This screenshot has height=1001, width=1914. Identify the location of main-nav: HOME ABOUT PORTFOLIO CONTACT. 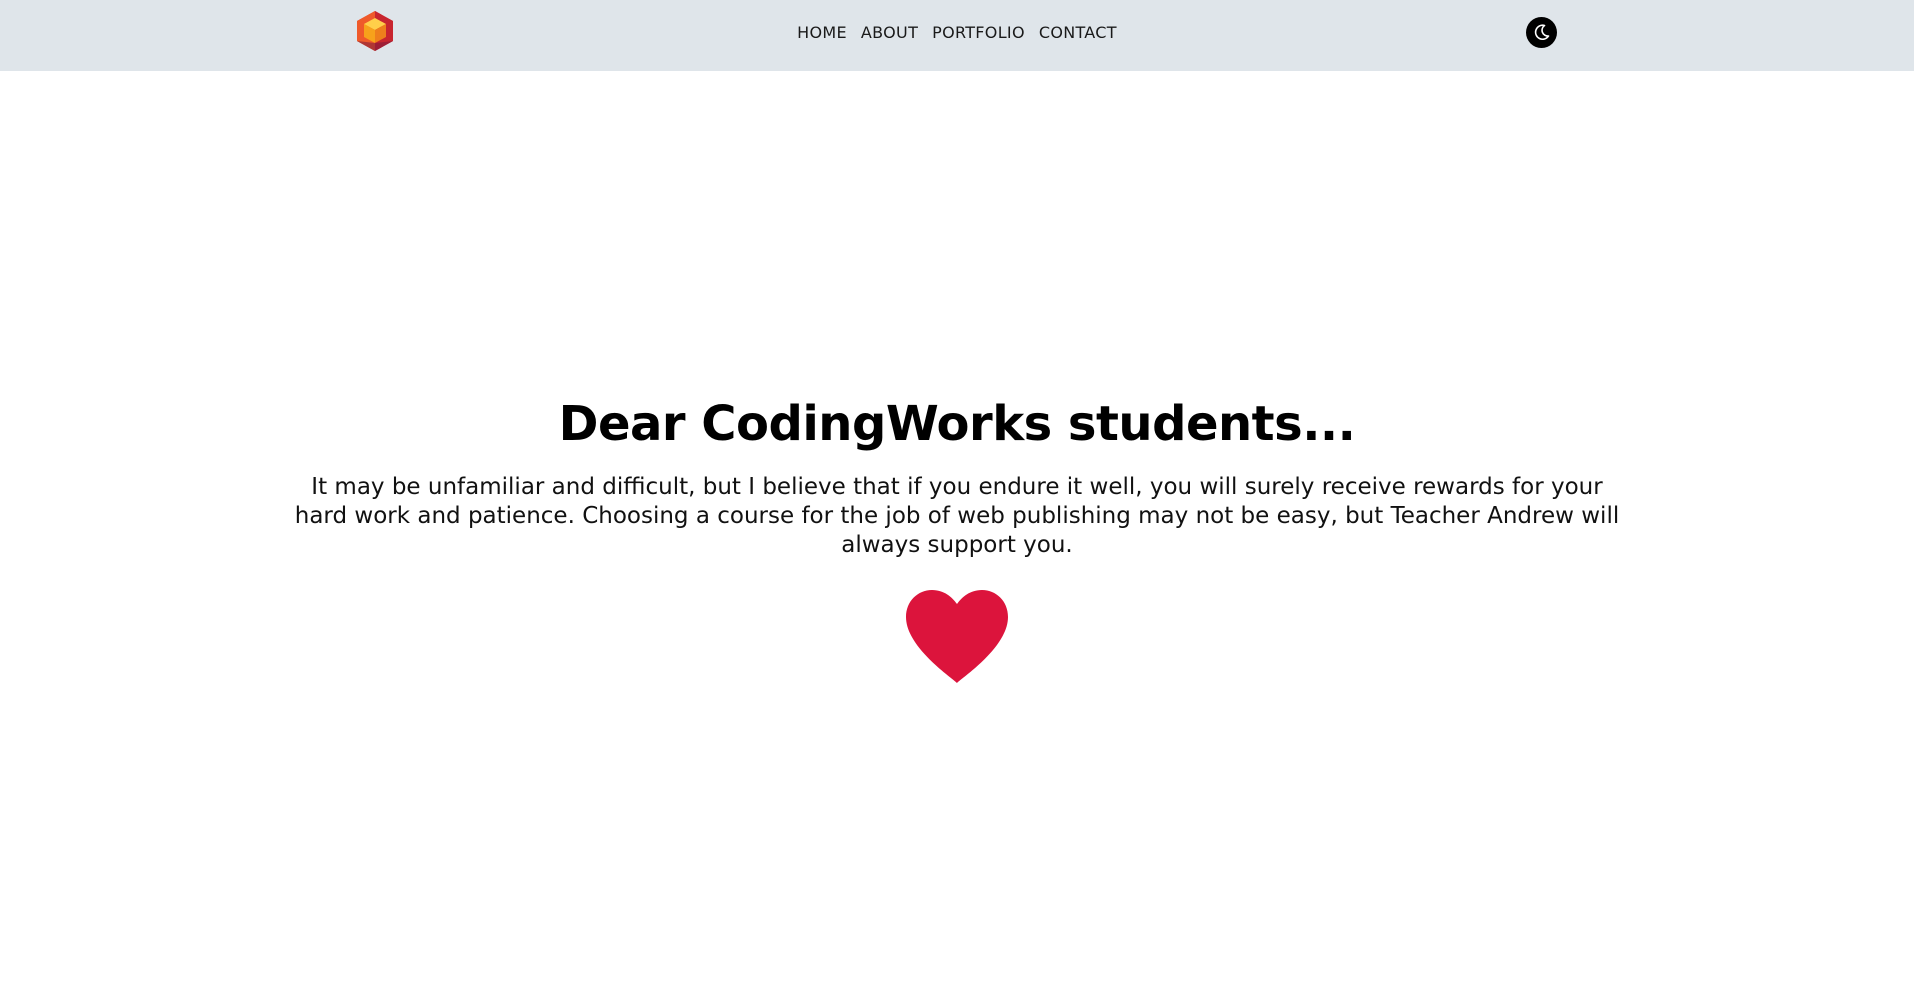
(957, 32).